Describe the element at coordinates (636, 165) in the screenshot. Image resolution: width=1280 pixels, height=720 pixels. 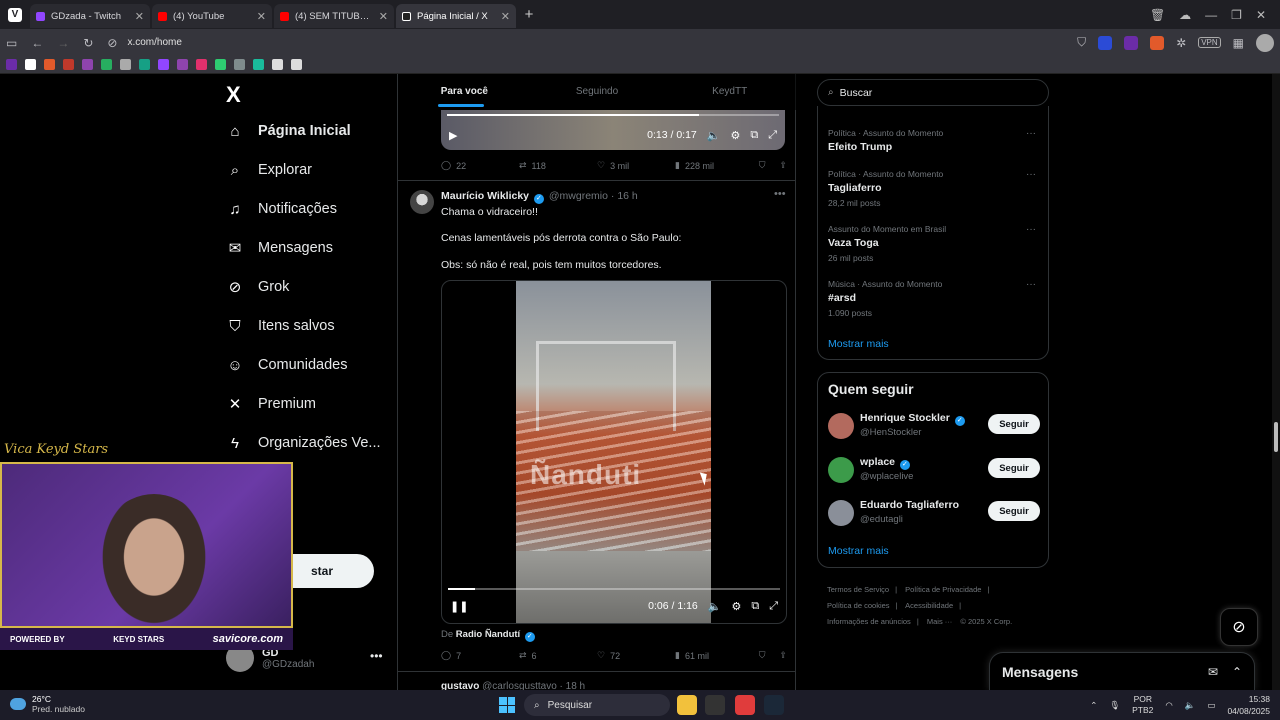
I see `like-button: ♡ 3 mil` at that location.